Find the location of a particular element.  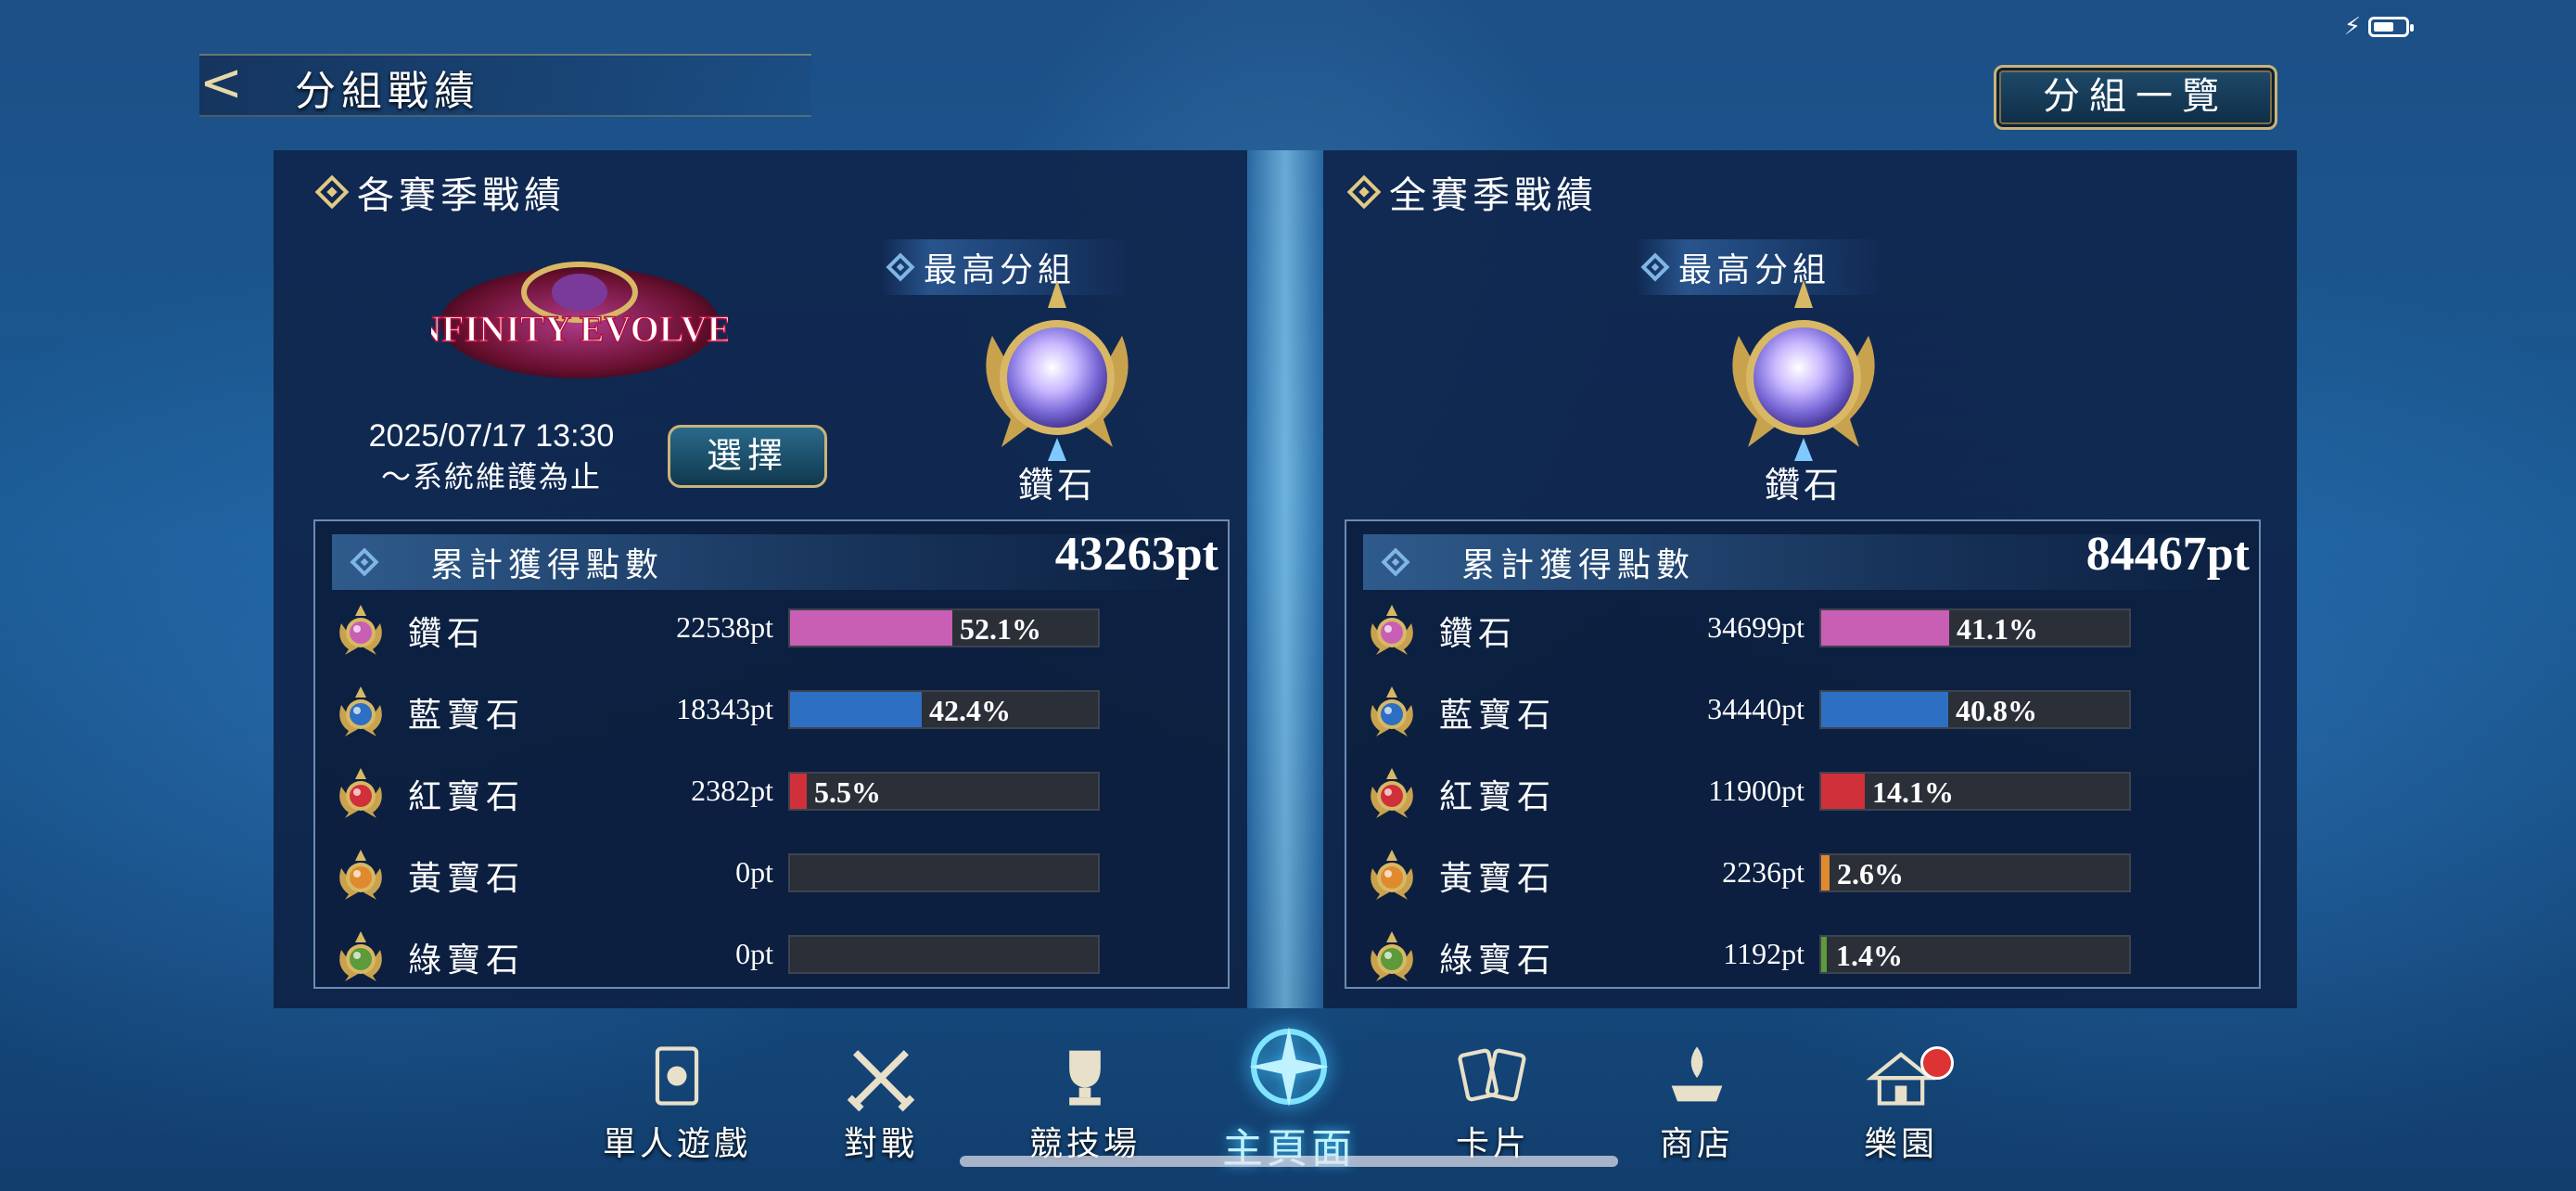

nav-item-arena-trophy: 競技場 is located at coordinates (1085, 1102).